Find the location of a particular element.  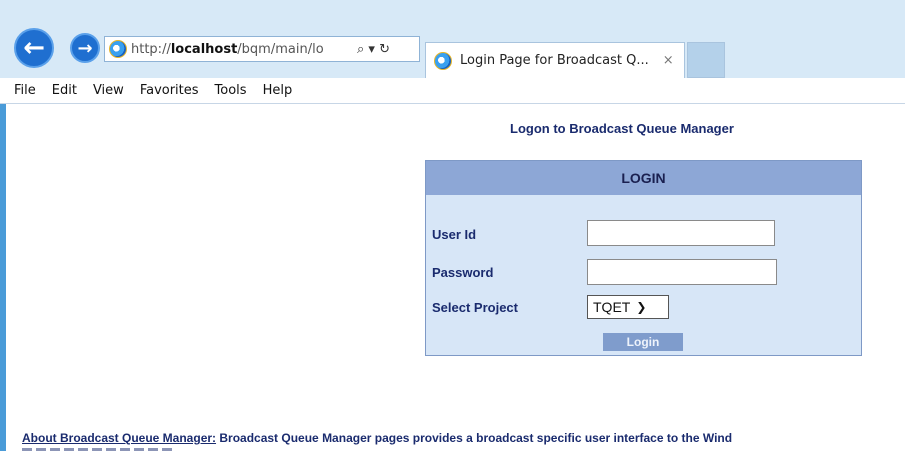

menu-bar: File Edit View Favorites Tools Help is located at coordinates (452, 91).